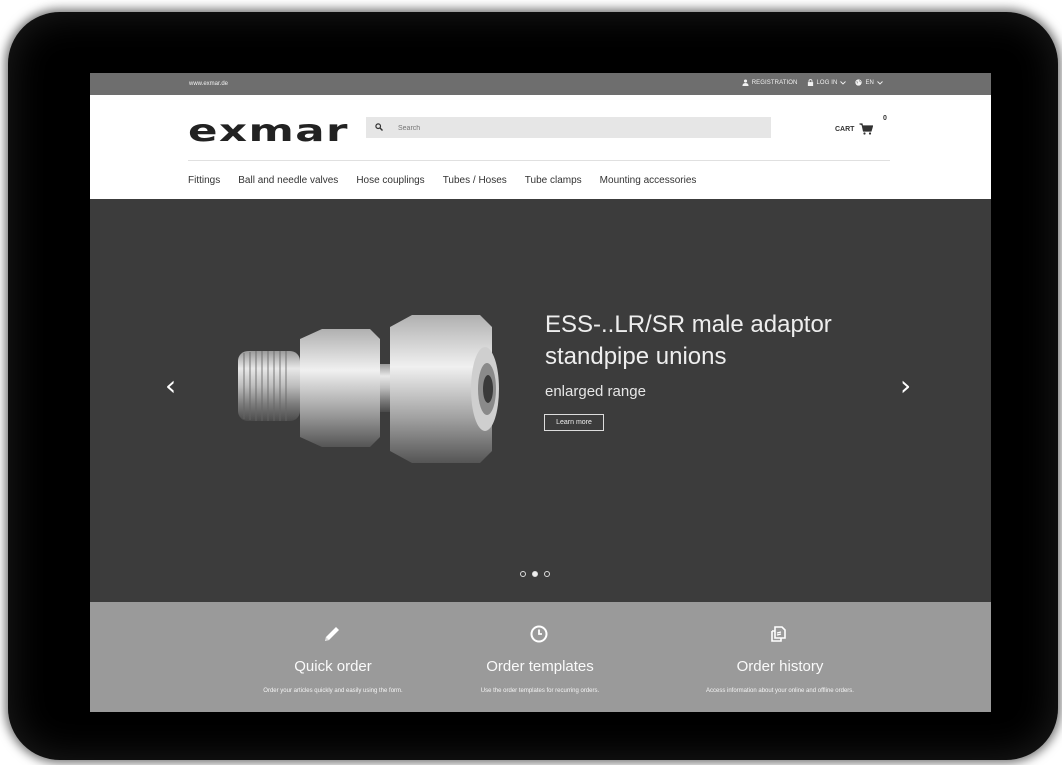  I want to click on feature-title: Order templates, so click(540, 666).